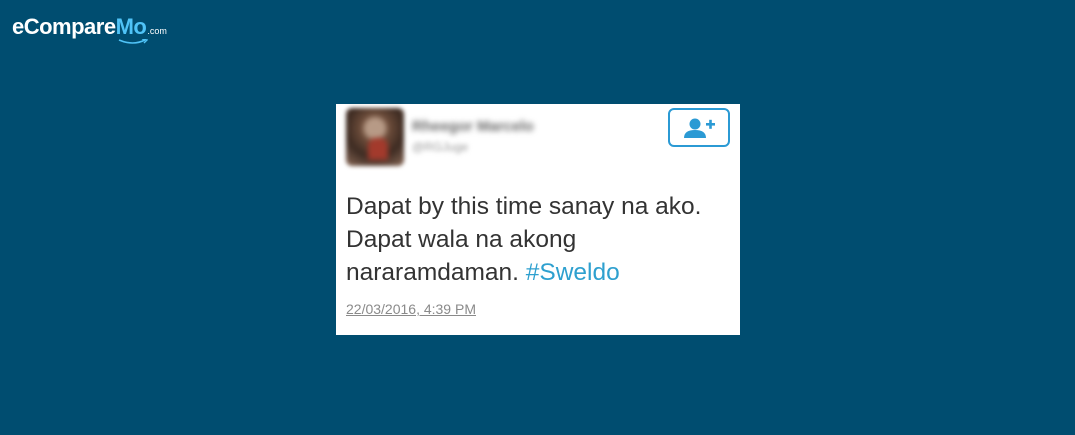 This screenshot has height=435, width=1075. I want to click on author-name: Rheegor Marcelo, so click(473, 126).